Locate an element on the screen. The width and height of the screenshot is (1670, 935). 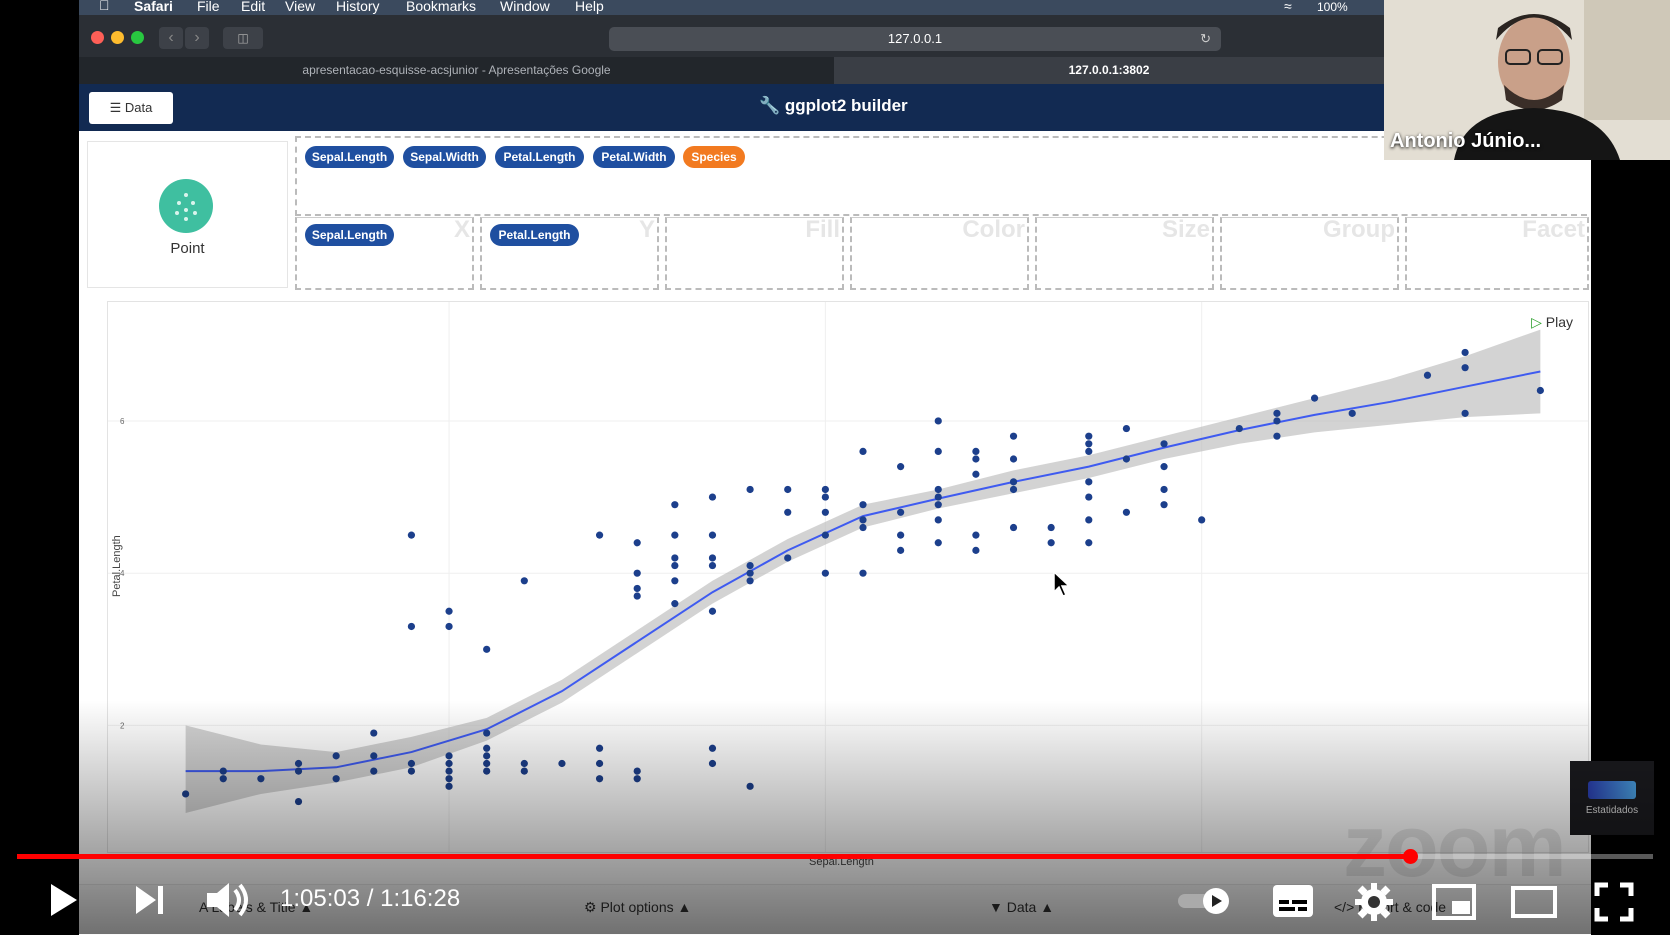
slot-label: Y is located at coordinates (646, 229).